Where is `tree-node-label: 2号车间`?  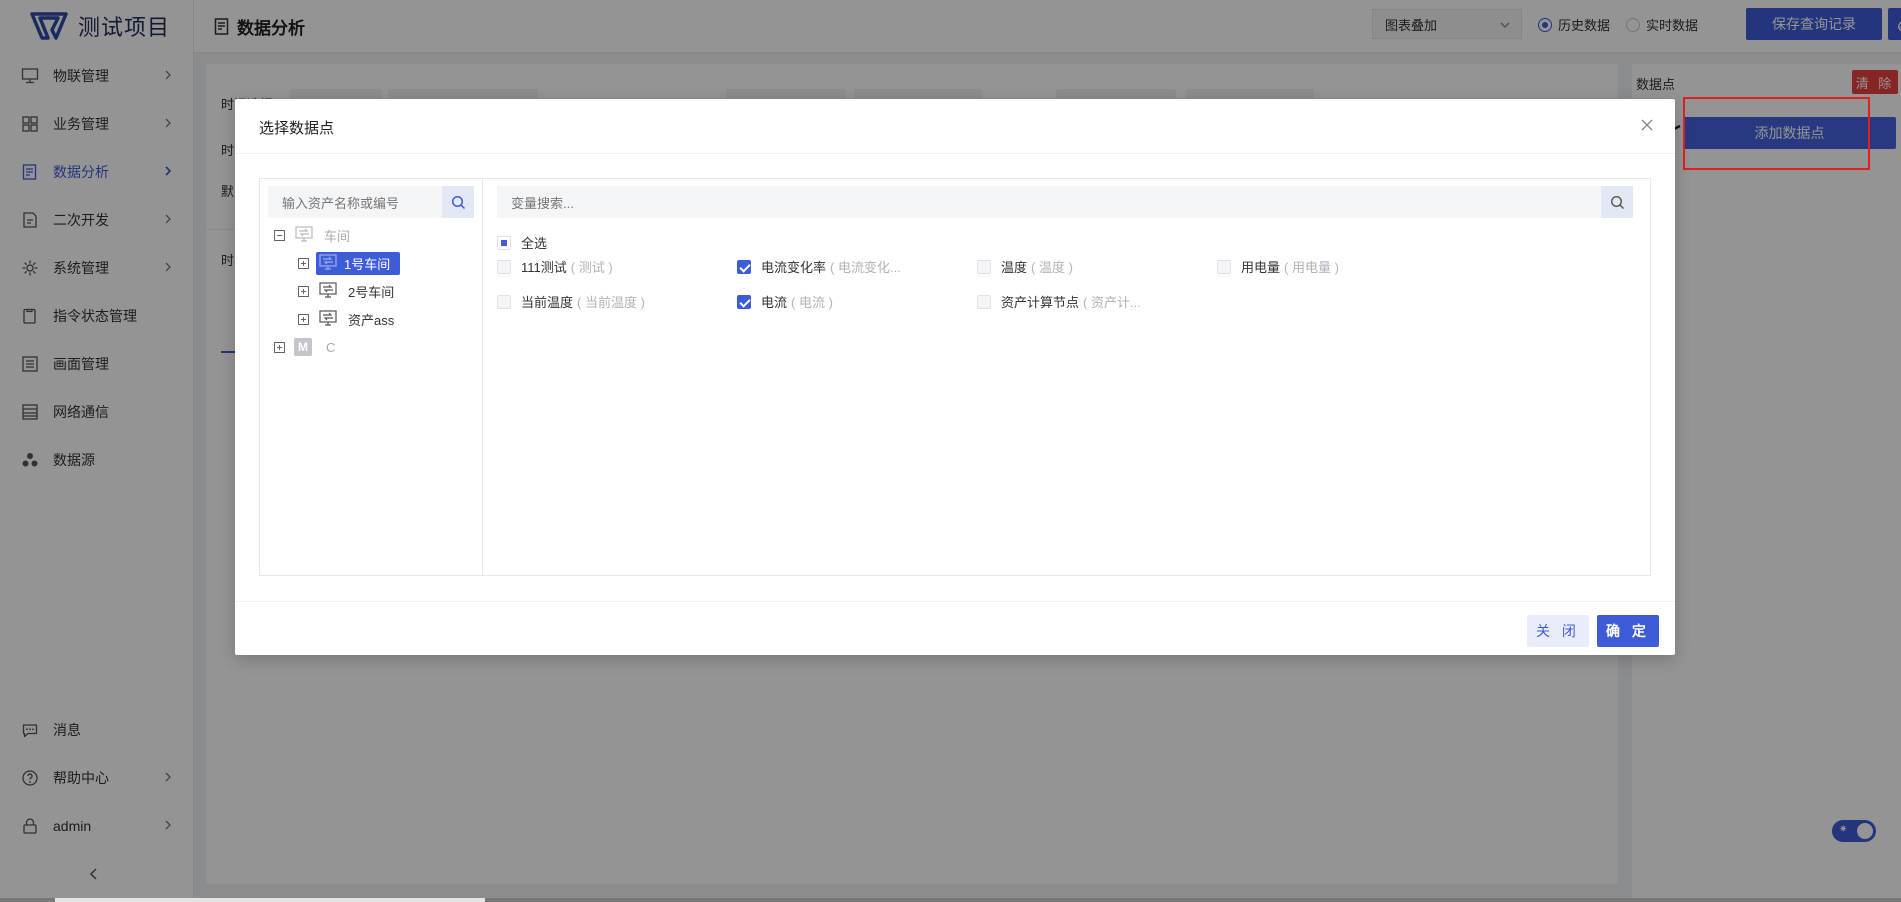 tree-node-label: 2号车间 is located at coordinates (371, 292).